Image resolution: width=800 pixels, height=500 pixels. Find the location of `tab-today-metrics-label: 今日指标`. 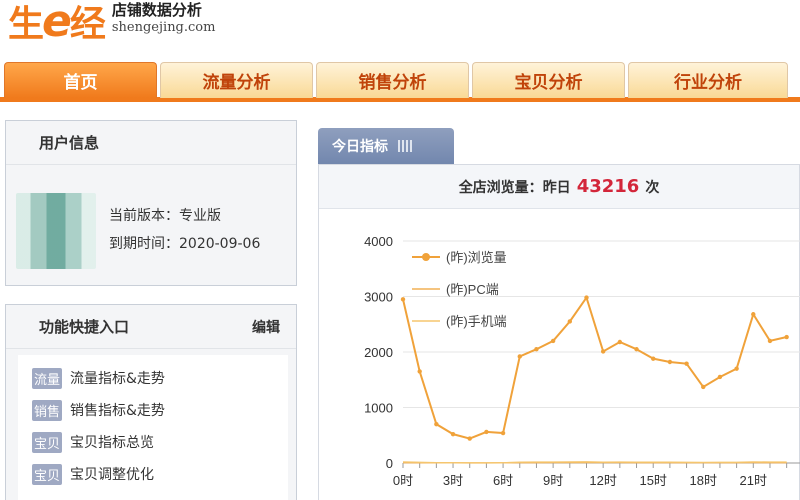

tab-today-metrics-label: 今日指标 is located at coordinates (360, 147).